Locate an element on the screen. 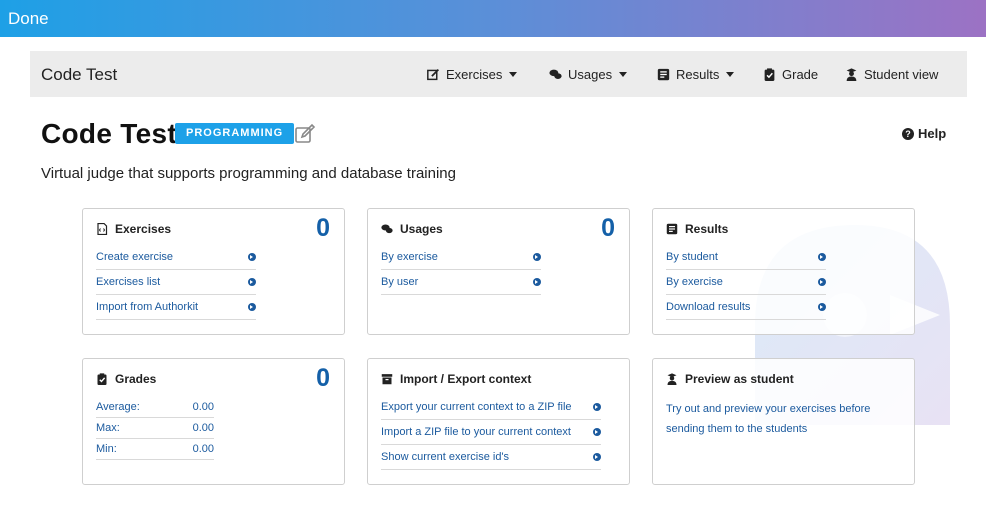 This screenshot has height=531, width=986. usages-by-user-link: By user is located at coordinates (461, 282).